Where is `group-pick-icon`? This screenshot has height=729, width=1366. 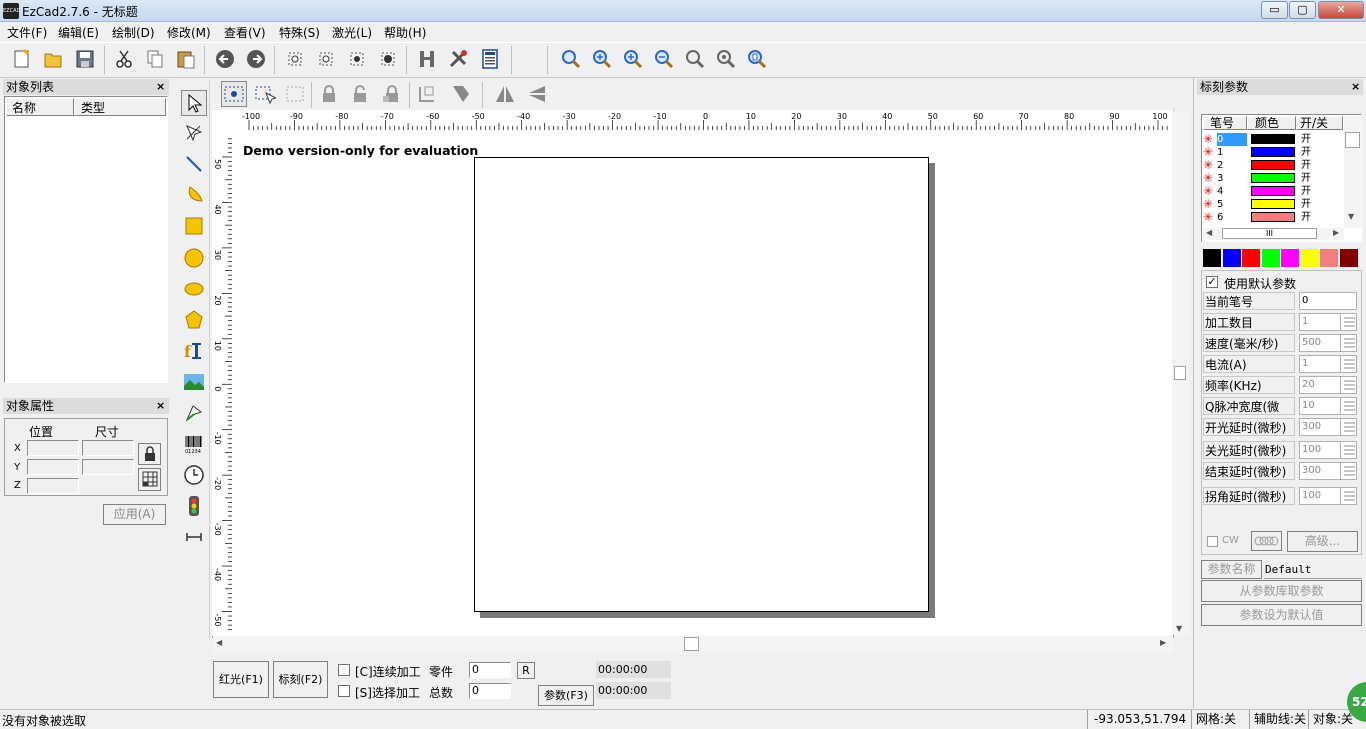
group-pick-icon is located at coordinates (265, 94).